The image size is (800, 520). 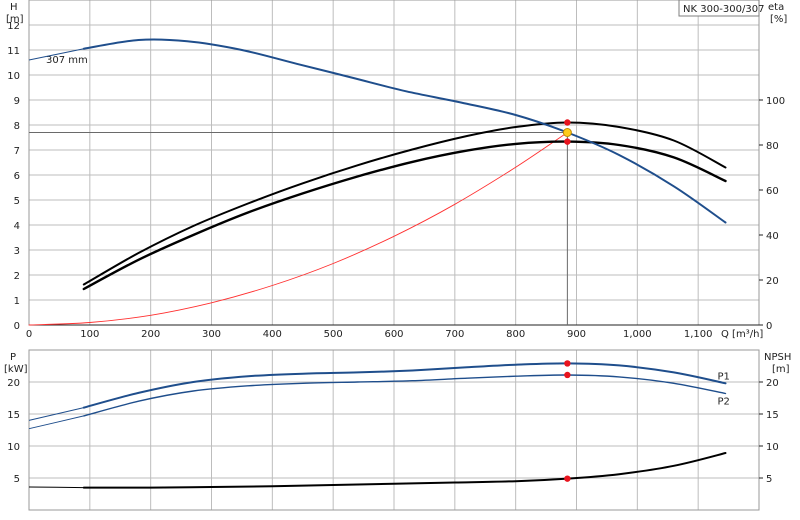 What do you see at coordinates (776, 7) in the screenshot?
I see `eta-axis-label: eta` at bounding box center [776, 7].